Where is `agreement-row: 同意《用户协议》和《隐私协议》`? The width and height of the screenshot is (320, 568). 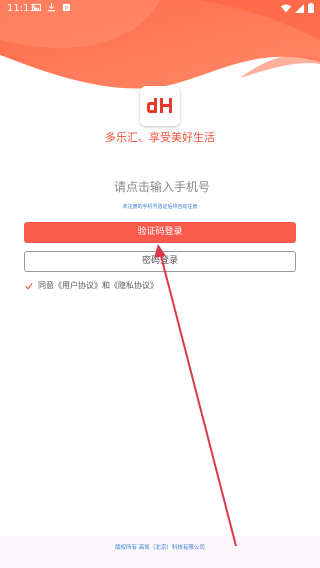
agreement-row: 同意《用户协议》和《隐私协议》 is located at coordinates (91, 285).